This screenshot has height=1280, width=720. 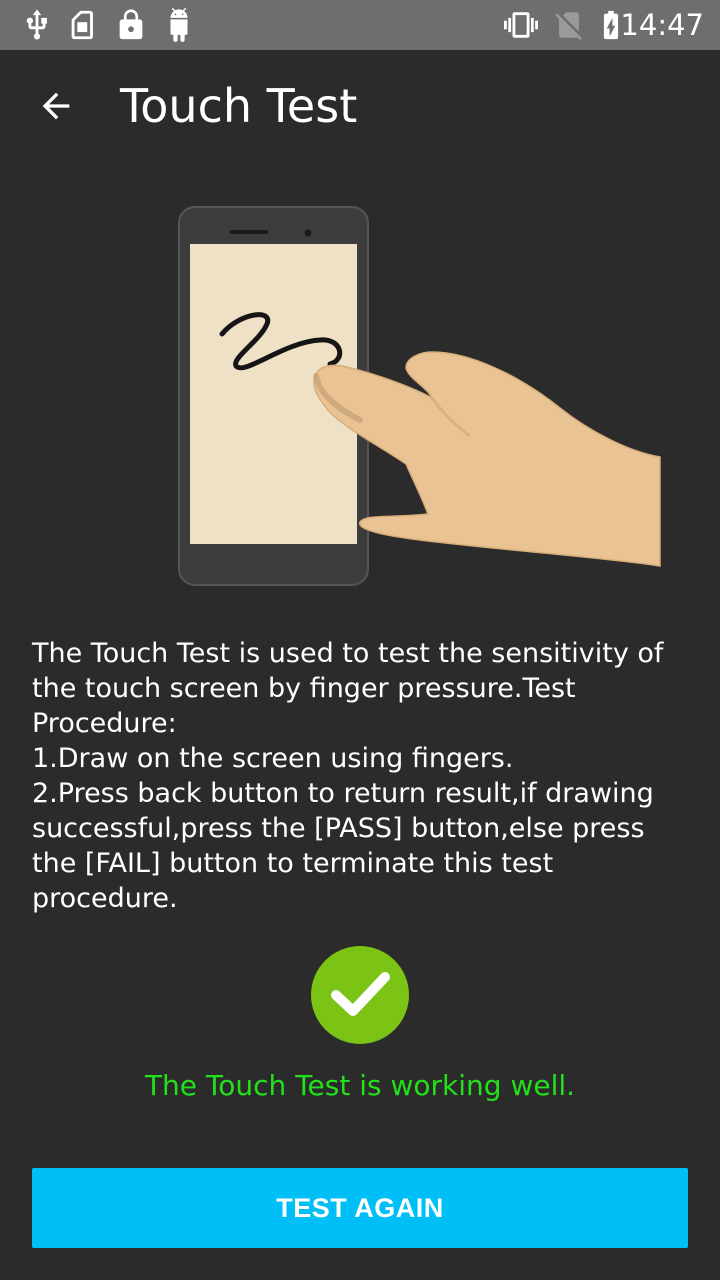 What do you see at coordinates (239, 106) in the screenshot?
I see `page-title: Touch Test` at bounding box center [239, 106].